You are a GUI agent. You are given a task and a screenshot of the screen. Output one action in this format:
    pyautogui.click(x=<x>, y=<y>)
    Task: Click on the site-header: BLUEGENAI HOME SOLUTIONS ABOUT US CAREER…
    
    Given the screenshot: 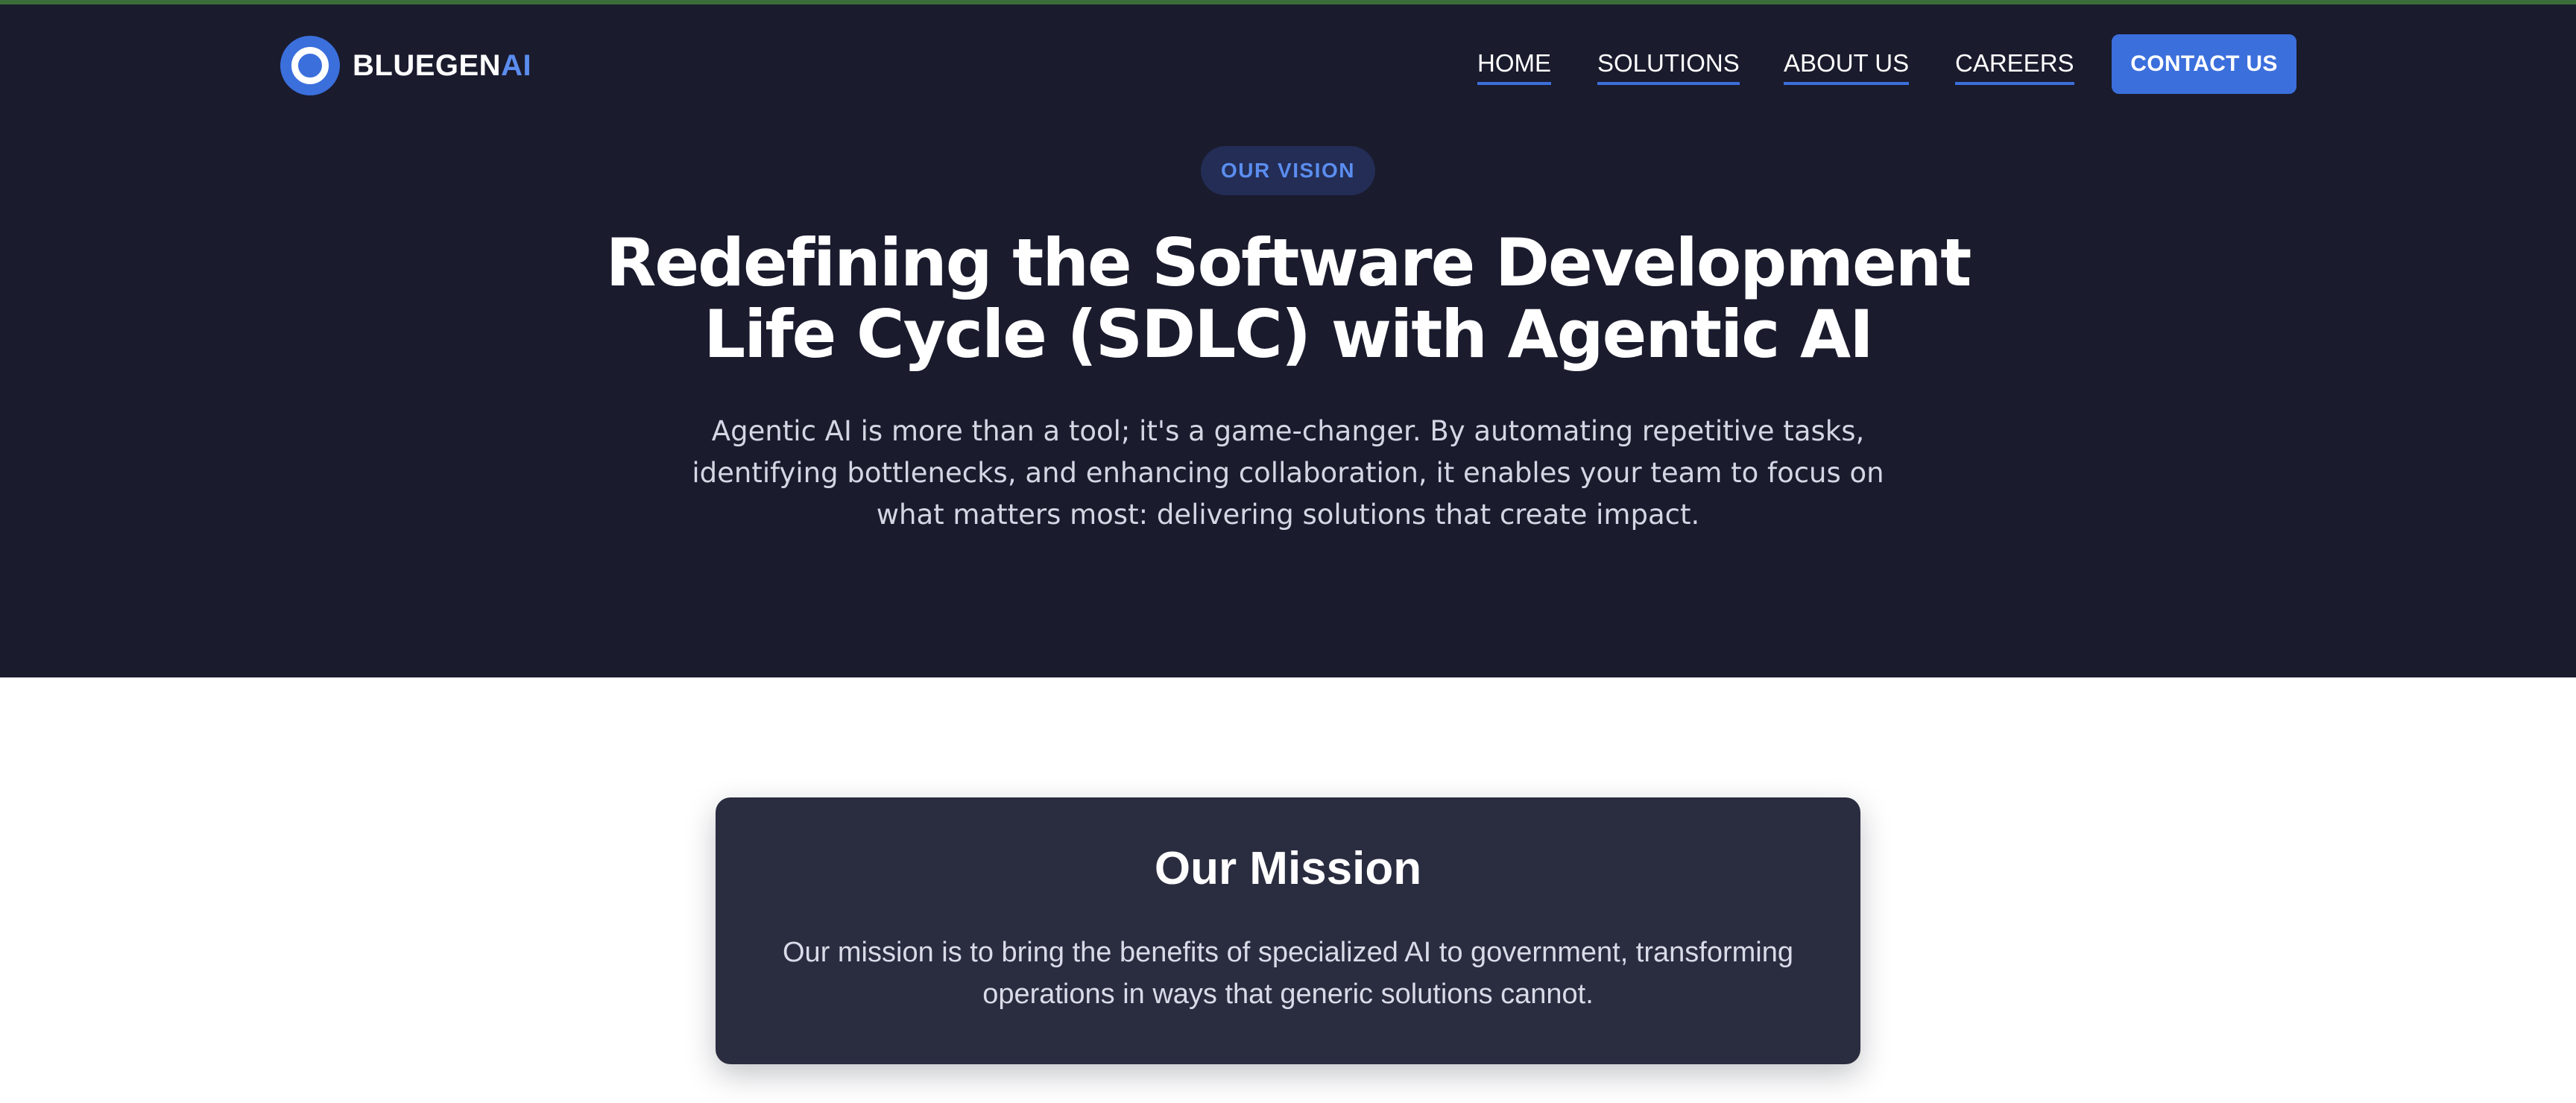 What is the action you would take?
    pyautogui.click(x=1288, y=64)
    